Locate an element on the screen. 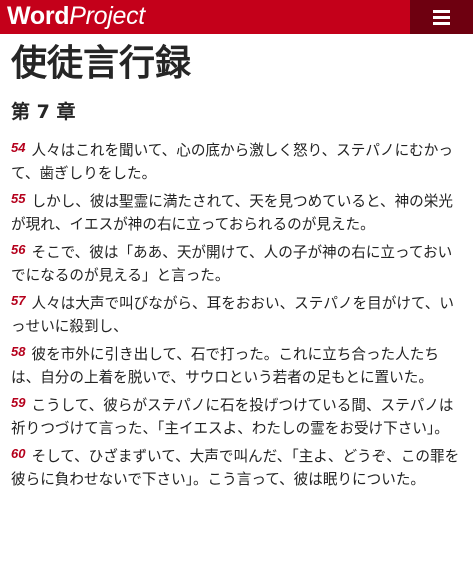 The image size is (473, 579). logo-word-text: Word is located at coordinates (38, 16).